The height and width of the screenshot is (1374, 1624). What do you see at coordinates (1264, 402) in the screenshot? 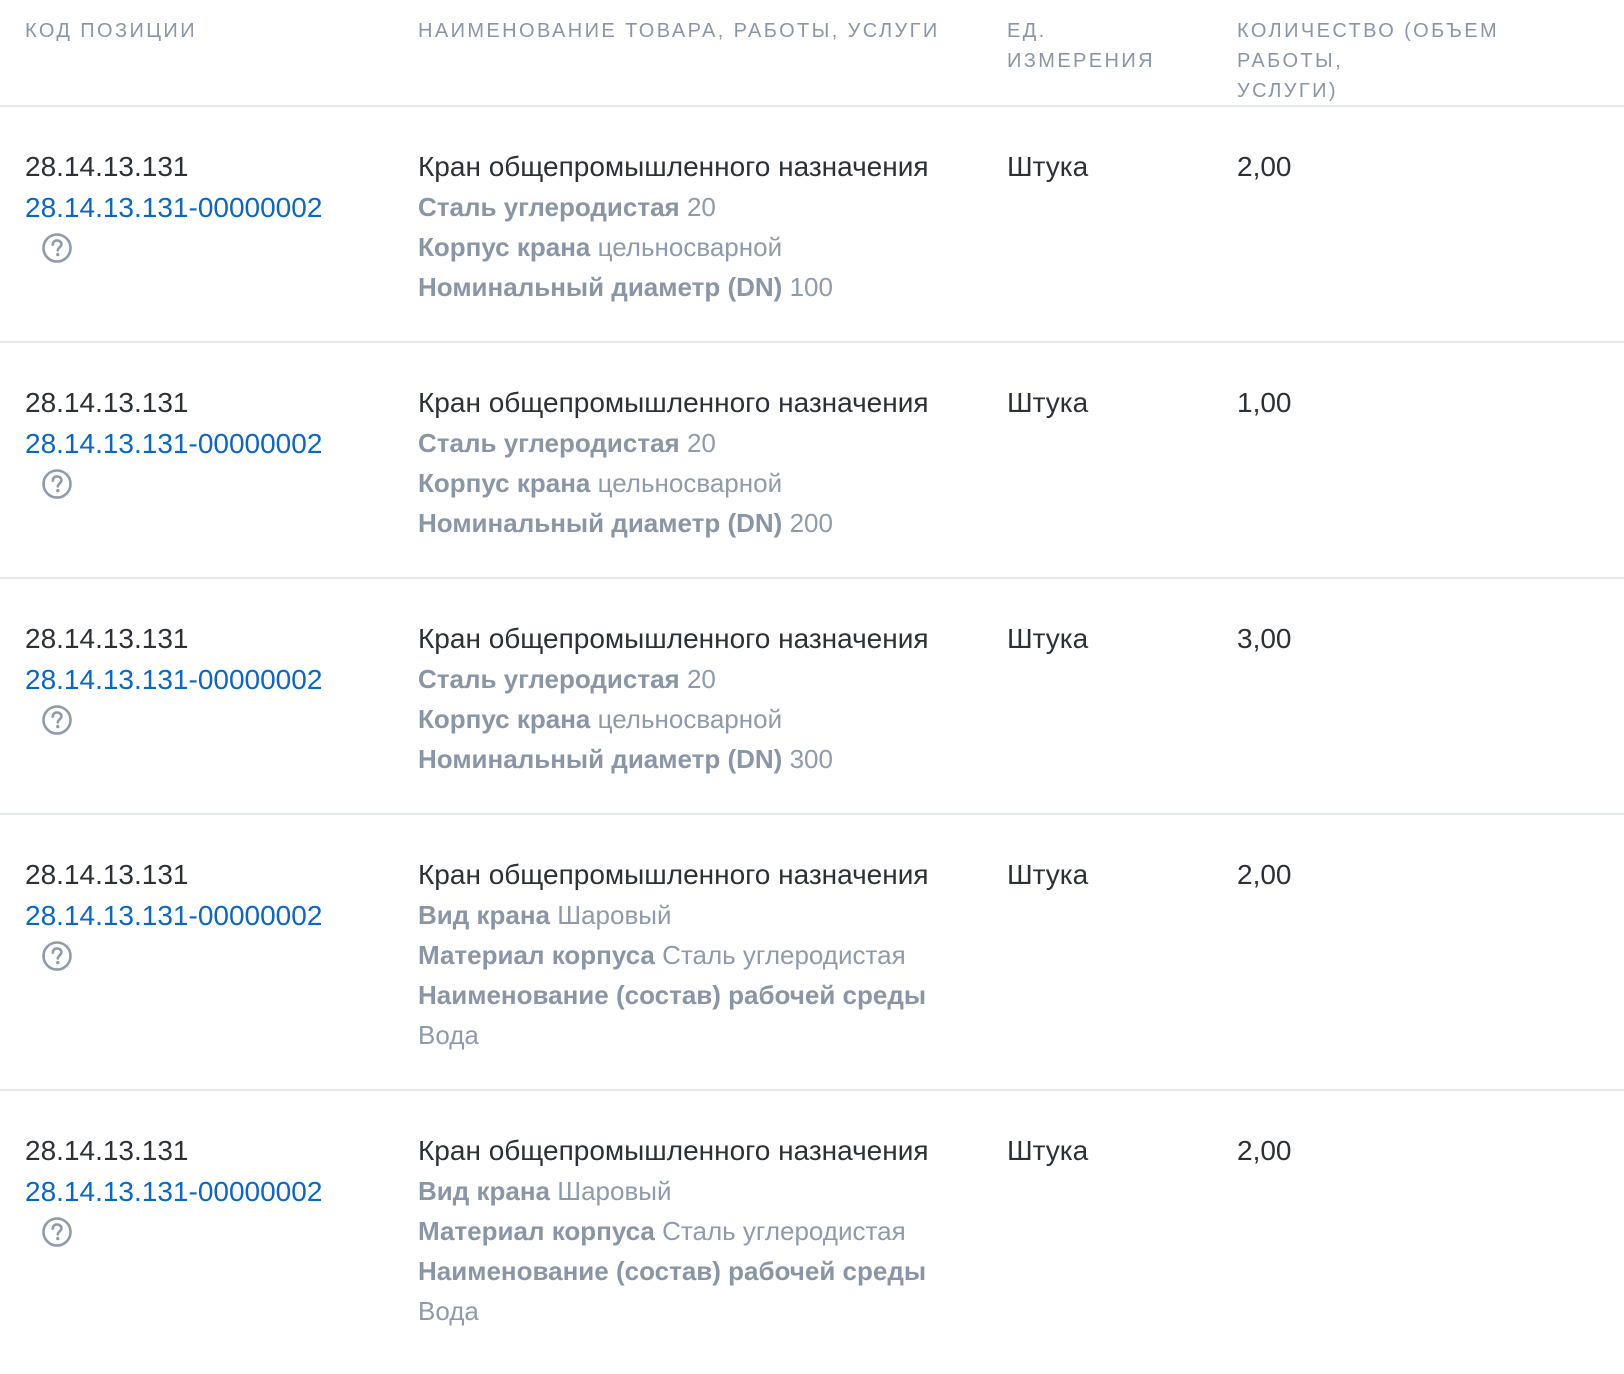
I see `quantity-cell: 1,00` at bounding box center [1264, 402].